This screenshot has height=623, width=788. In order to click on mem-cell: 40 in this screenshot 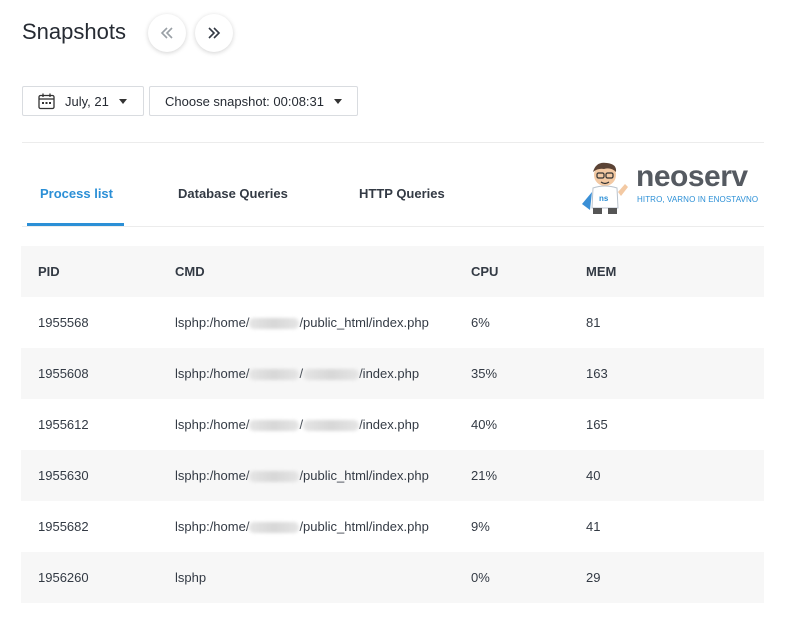, I will do `click(593, 475)`.